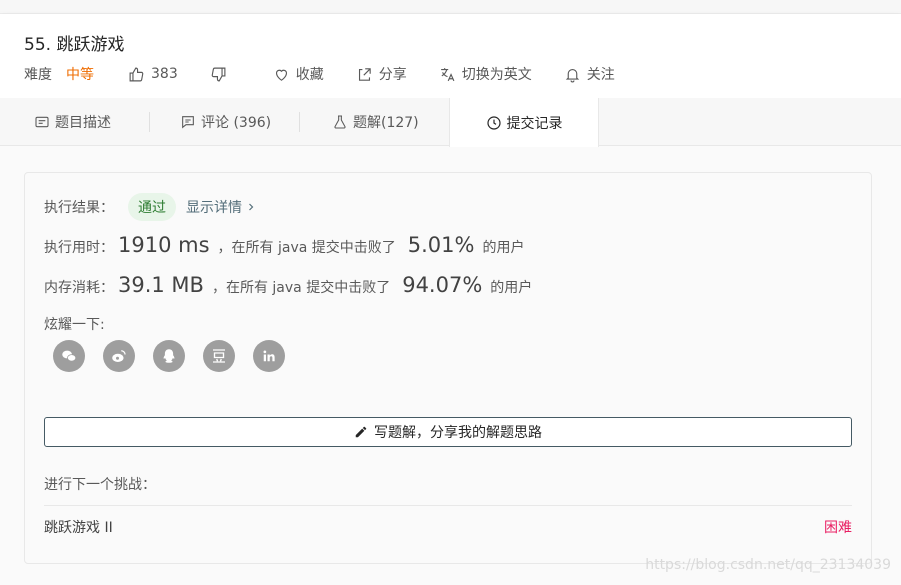 The image size is (901, 585). What do you see at coordinates (448, 505) in the screenshot?
I see `divider` at bounding box center [448, 505].